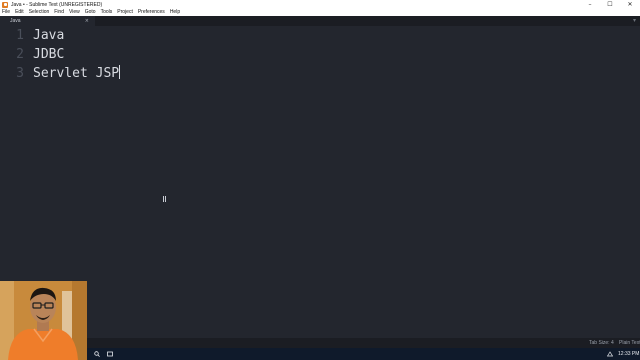 Image resolution: width=640 pixels, height=360 pixels. I want to click on line-text-content: Servlet JSP, so click(76, 73).